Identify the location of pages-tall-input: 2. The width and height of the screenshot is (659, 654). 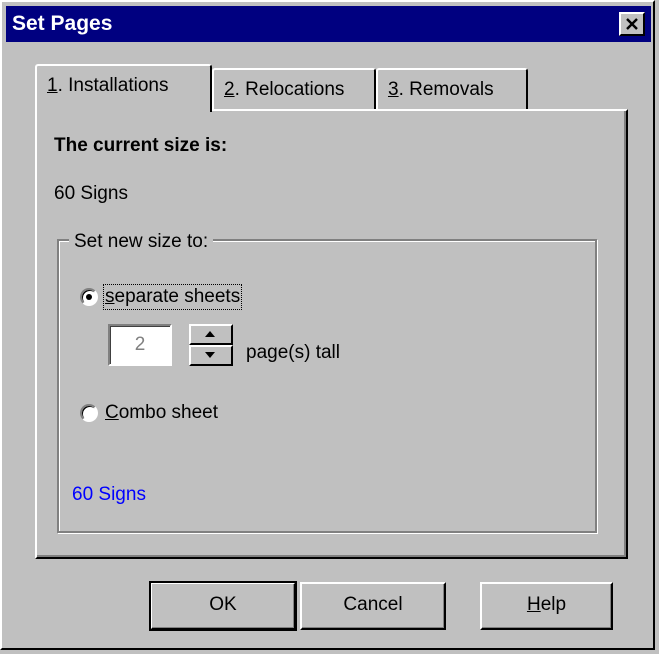
(140, 345).